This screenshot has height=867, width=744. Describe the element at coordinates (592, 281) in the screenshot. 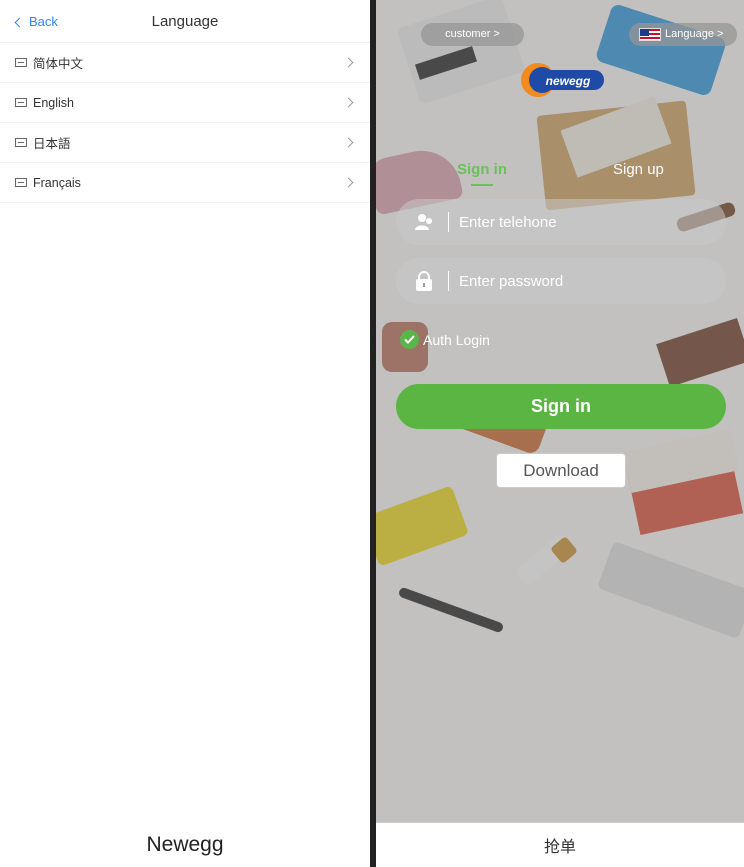

I see `password-input` at that location.